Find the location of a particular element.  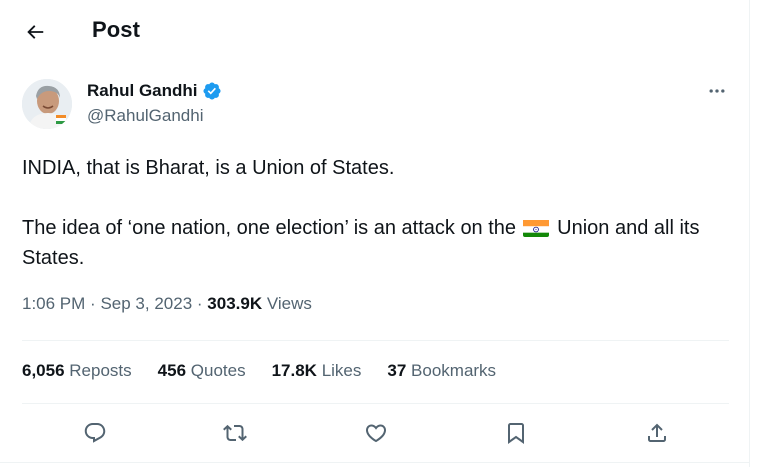

bookmark-icon is located at coordinates (516, 433).